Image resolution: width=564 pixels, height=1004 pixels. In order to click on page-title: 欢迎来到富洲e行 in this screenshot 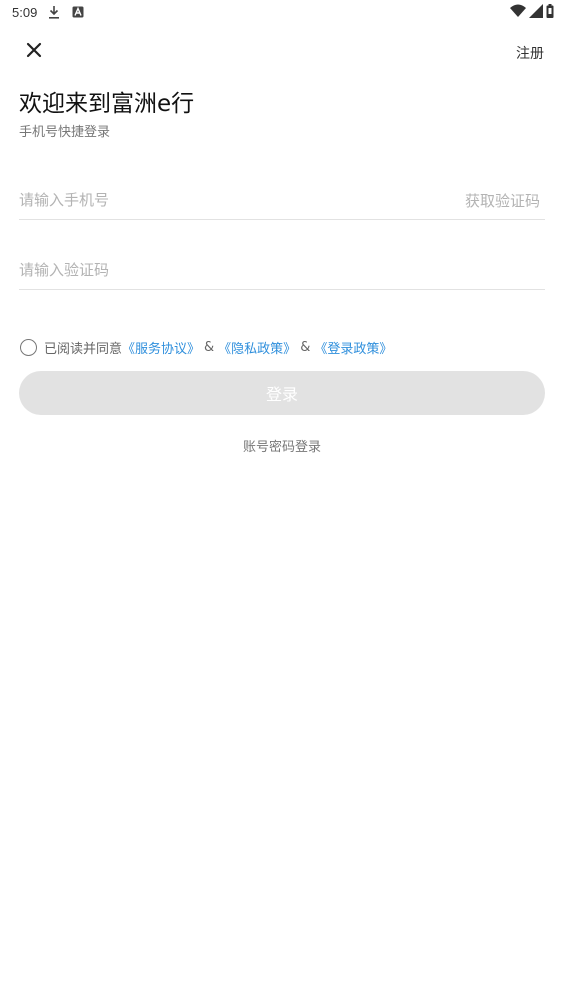, I will do `click(107, 104)`.